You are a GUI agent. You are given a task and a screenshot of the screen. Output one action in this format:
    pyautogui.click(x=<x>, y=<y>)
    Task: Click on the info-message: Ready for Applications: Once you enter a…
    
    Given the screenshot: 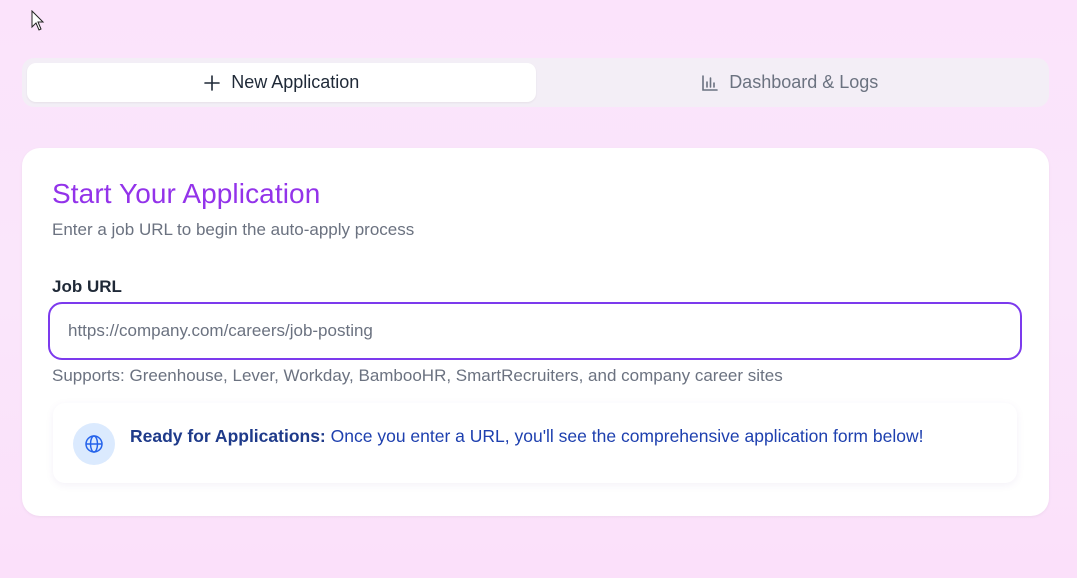 What is the action you would take?
    pyautogui.click(x=526, y=436)
    